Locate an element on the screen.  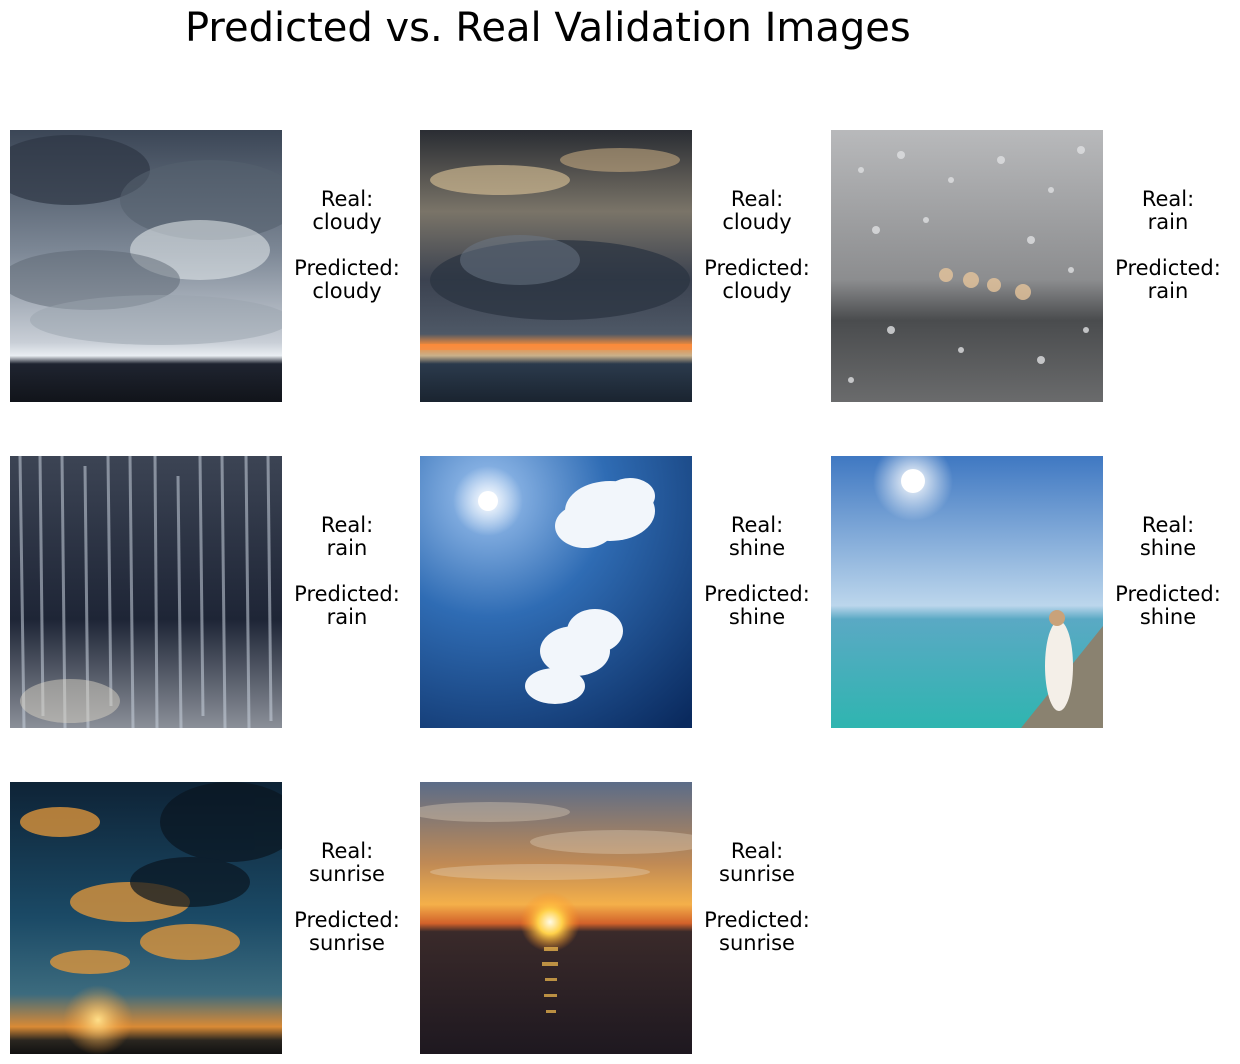
sample-cell-8: Real: sunrise Predicted: sunrise is located at coordinates (625, 918).